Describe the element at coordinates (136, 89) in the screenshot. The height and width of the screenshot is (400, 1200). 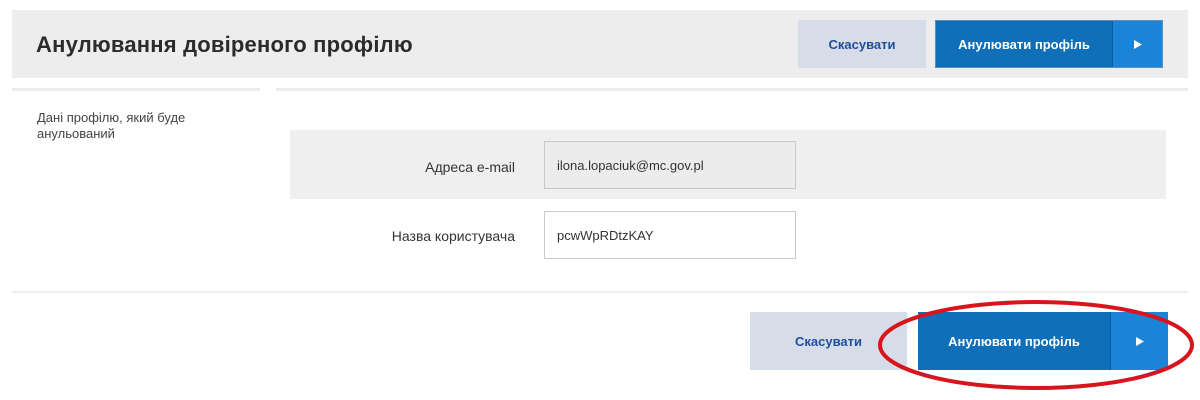
I see `section-divider-left` at that location.